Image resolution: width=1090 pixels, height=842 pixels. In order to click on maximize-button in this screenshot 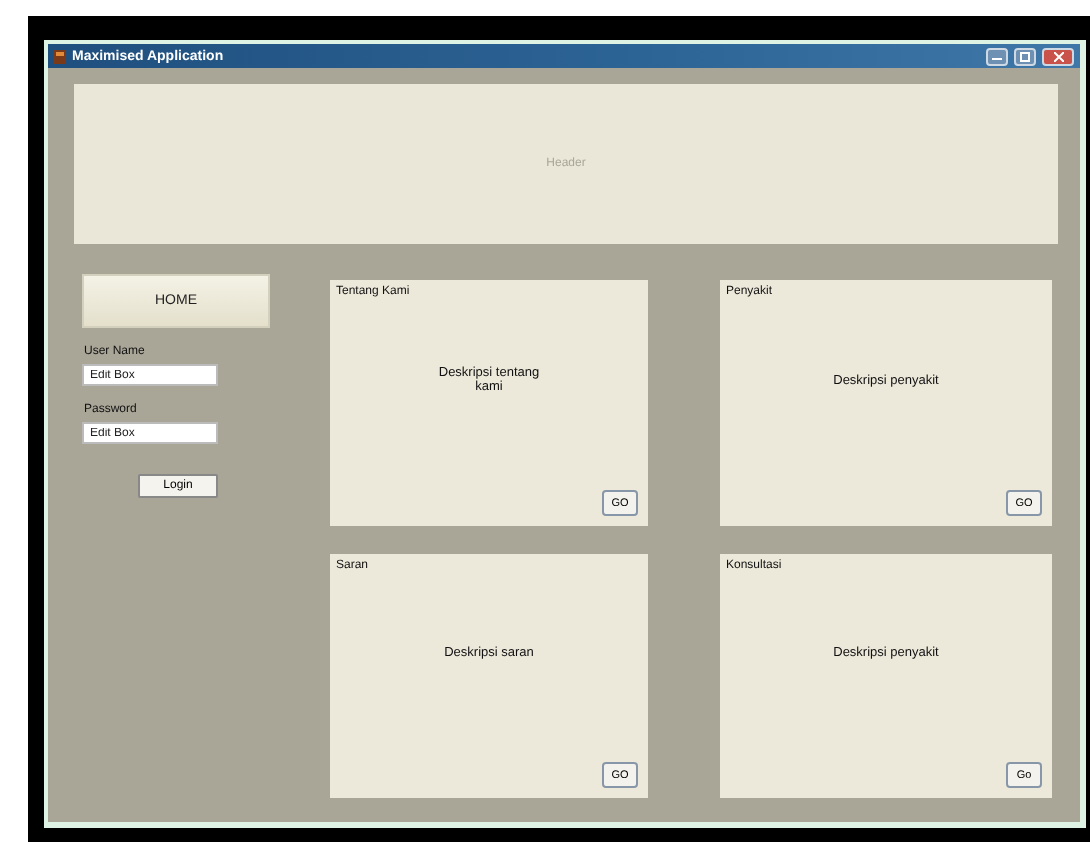, I will do `click(1025, 56)`.